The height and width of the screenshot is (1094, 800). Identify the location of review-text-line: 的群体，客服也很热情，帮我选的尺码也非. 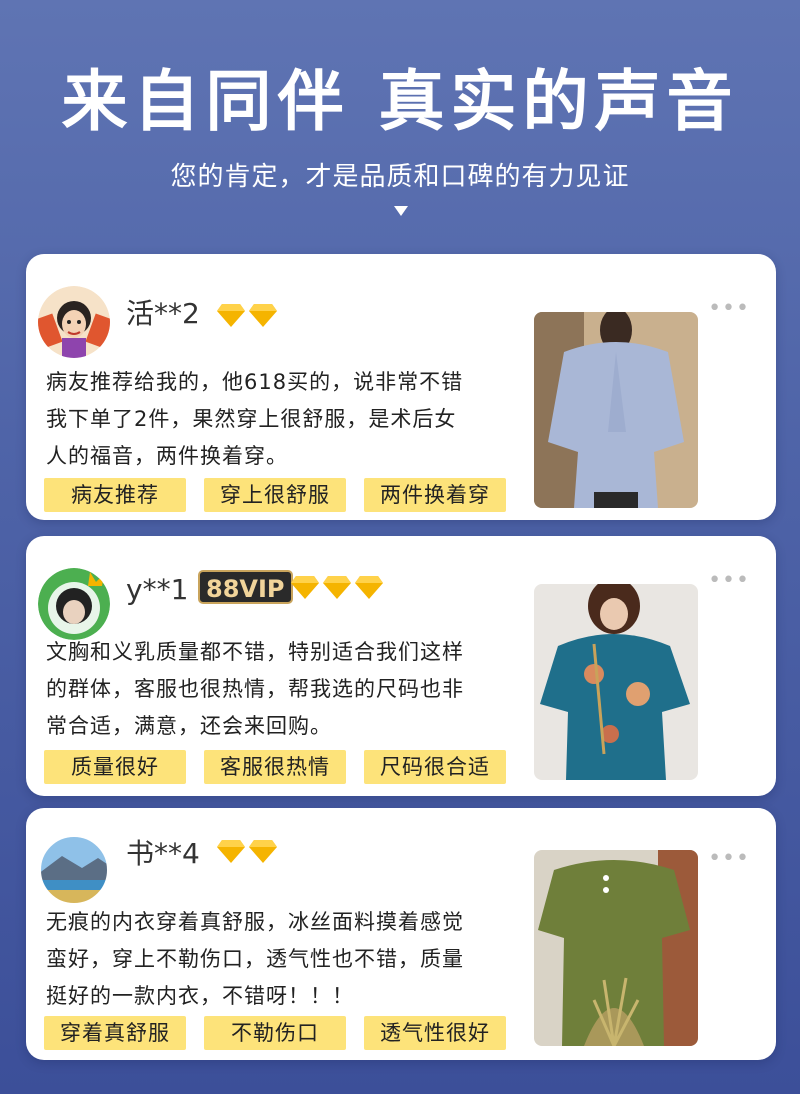
(255, 689).